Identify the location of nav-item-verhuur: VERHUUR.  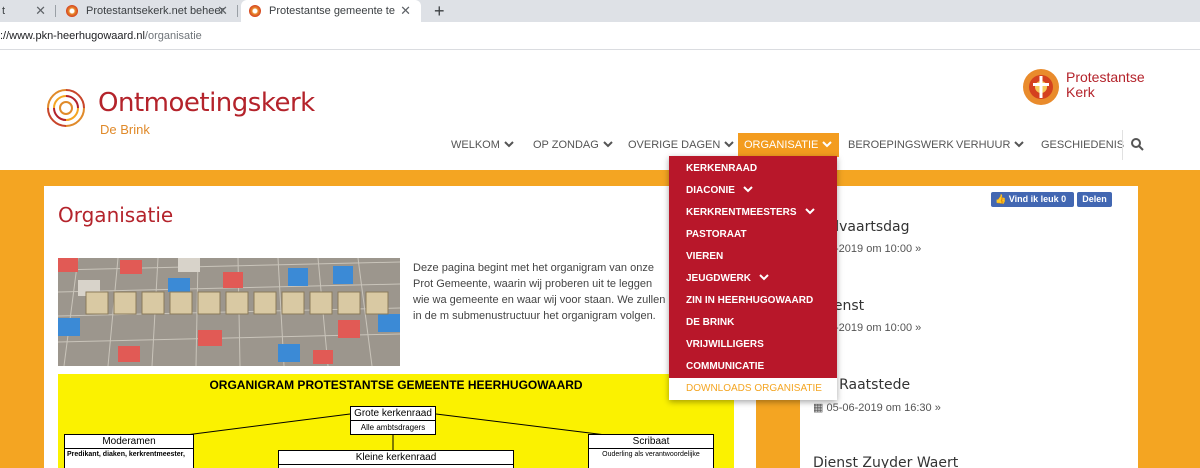
(990, 145).